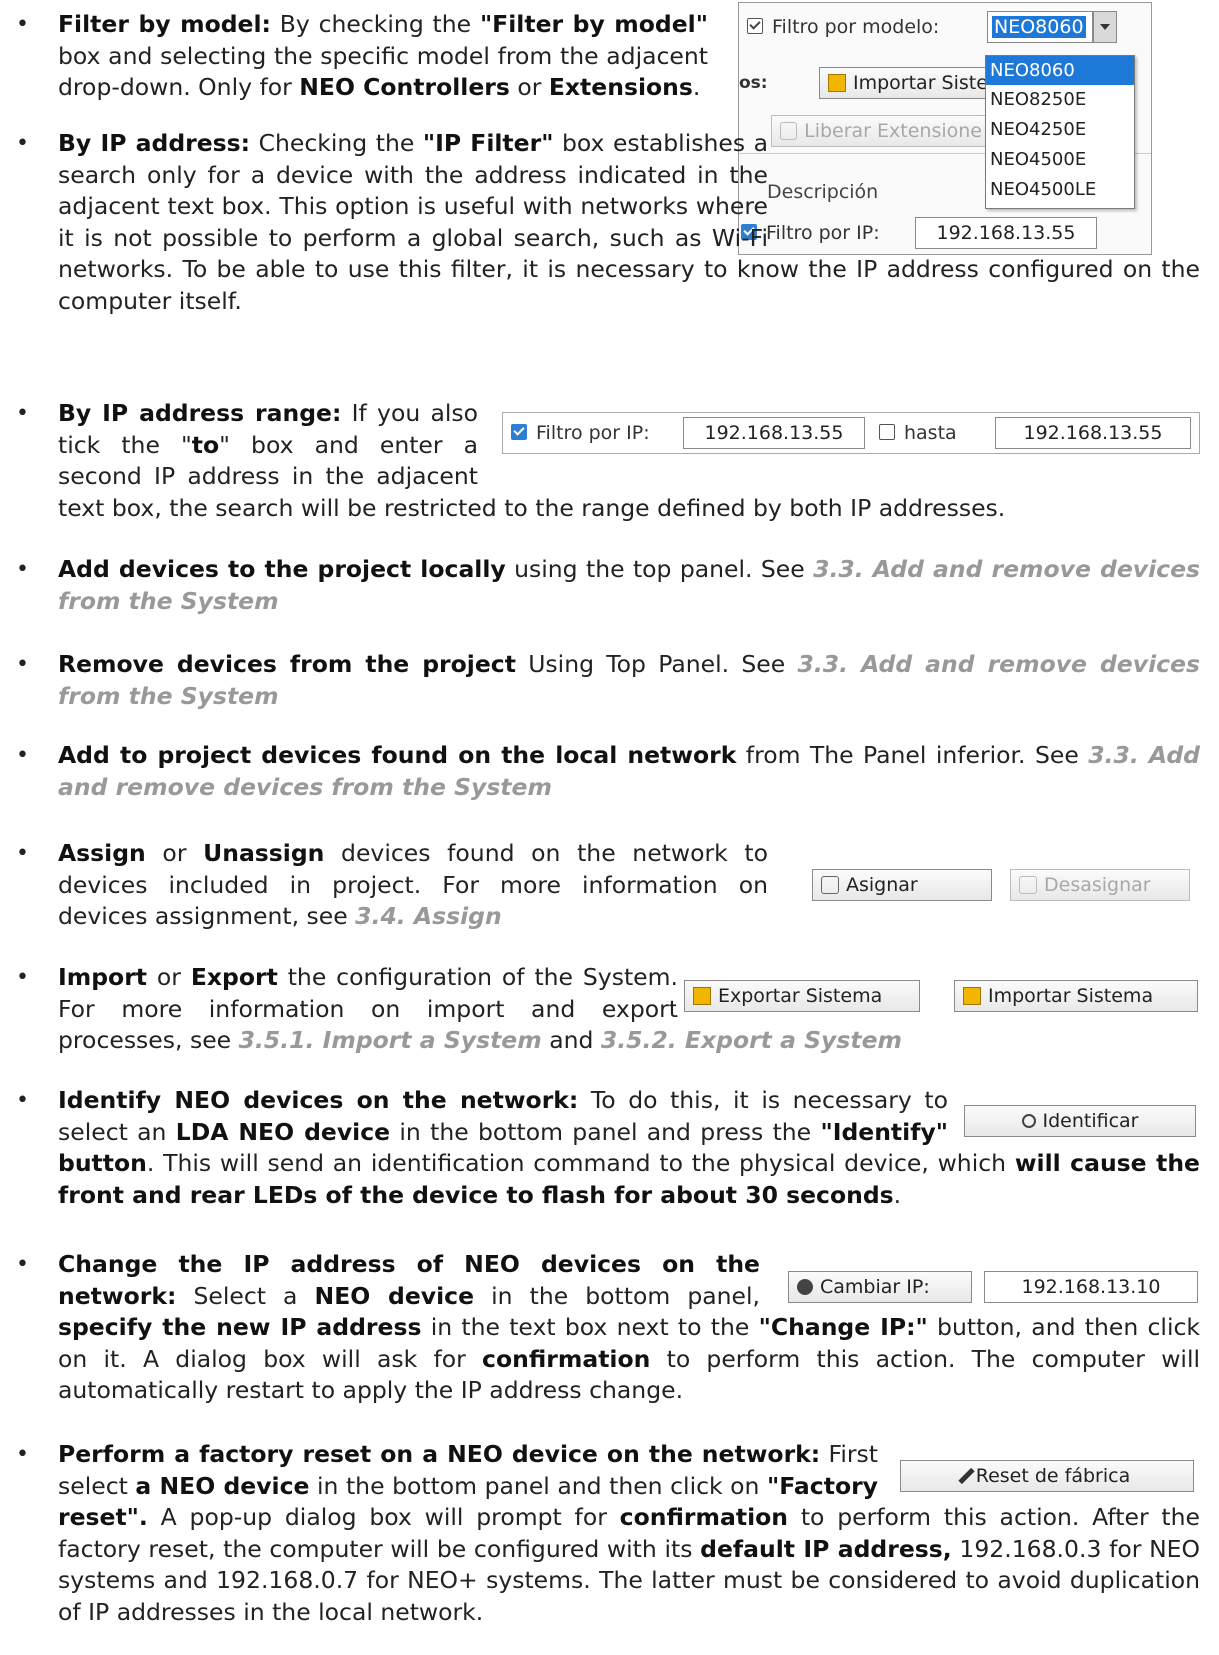 This screenshot has width=1219, height=1655. I want to click on lead: Remove devices from the project, so click(287, 664).